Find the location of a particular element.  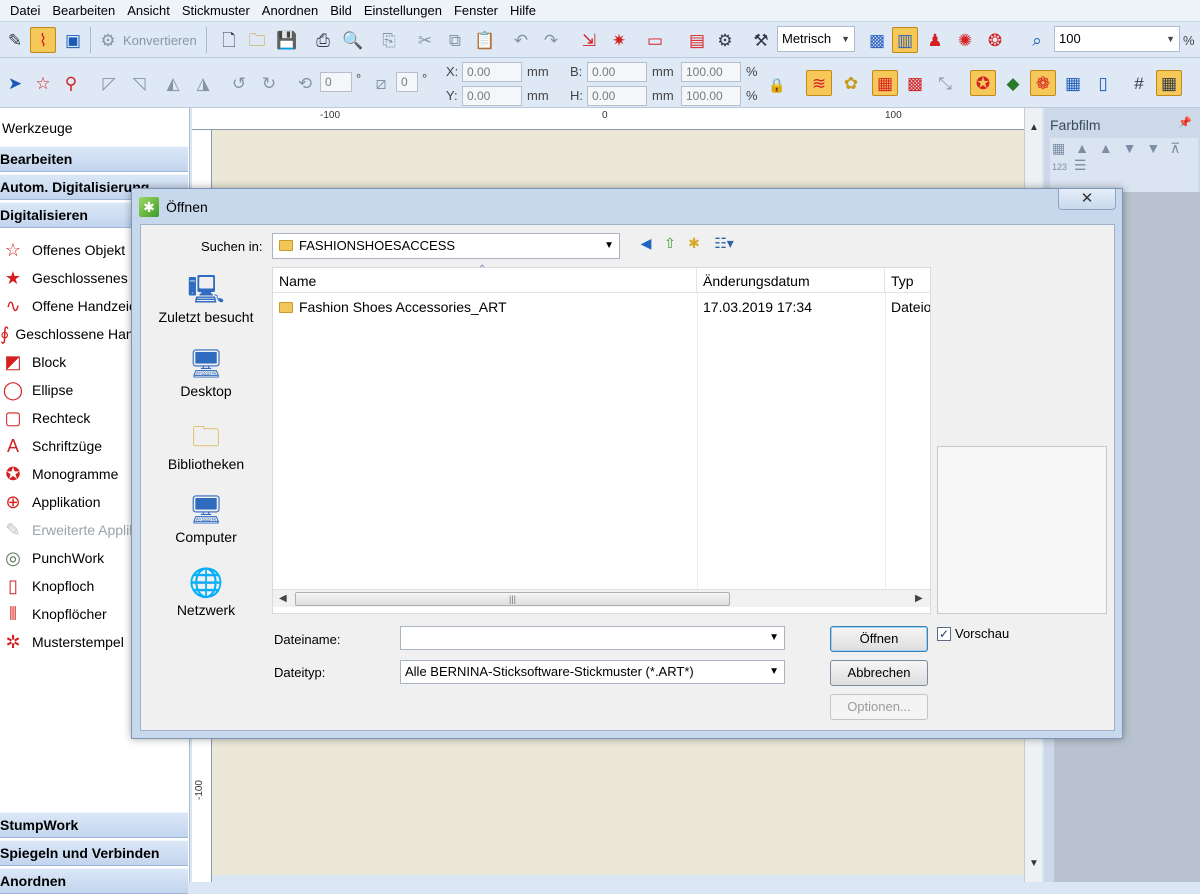

insert-design-icon: ✷ is located at coordinates (619, 40).